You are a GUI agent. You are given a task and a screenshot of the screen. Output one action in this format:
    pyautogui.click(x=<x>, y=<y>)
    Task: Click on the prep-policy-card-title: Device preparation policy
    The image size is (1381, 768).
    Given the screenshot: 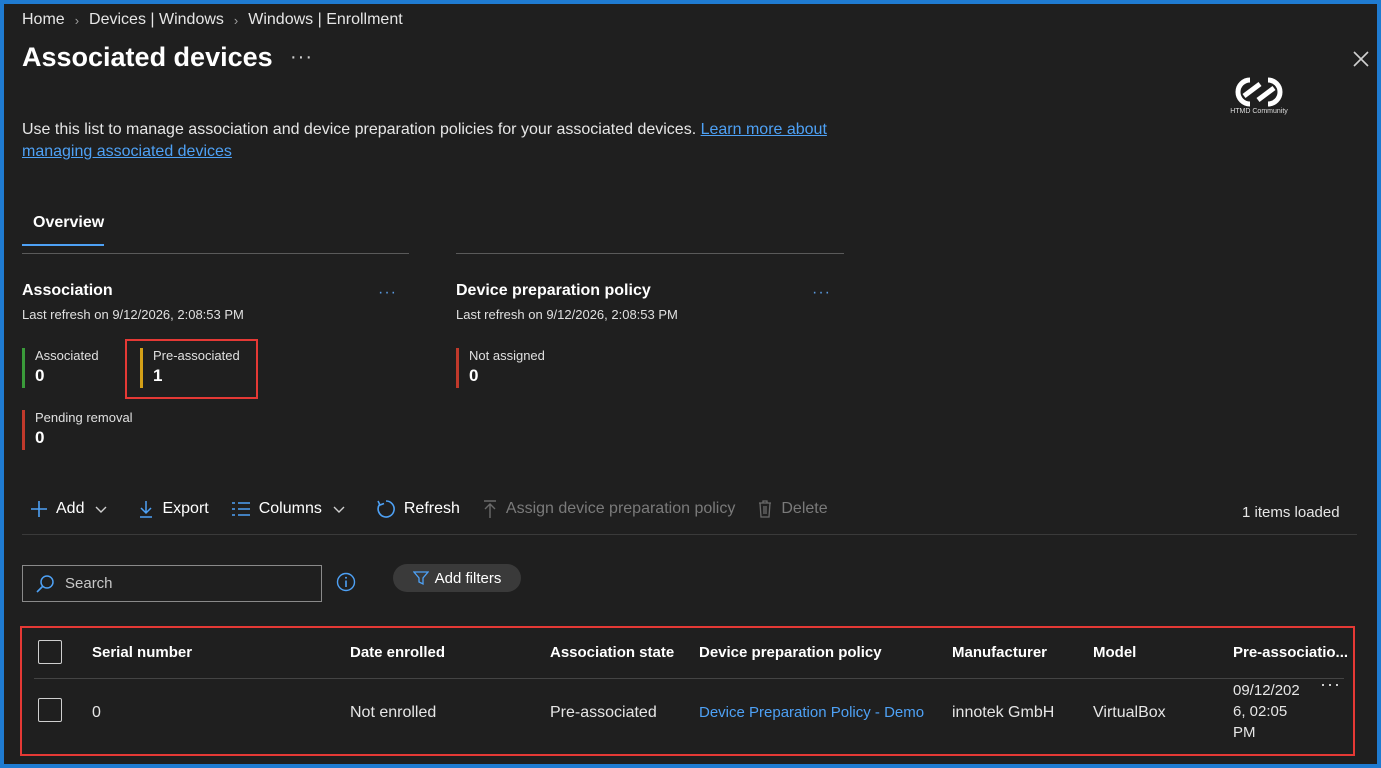 What is the action you would take?
    pyautogui.click(x=553, y=290)
    